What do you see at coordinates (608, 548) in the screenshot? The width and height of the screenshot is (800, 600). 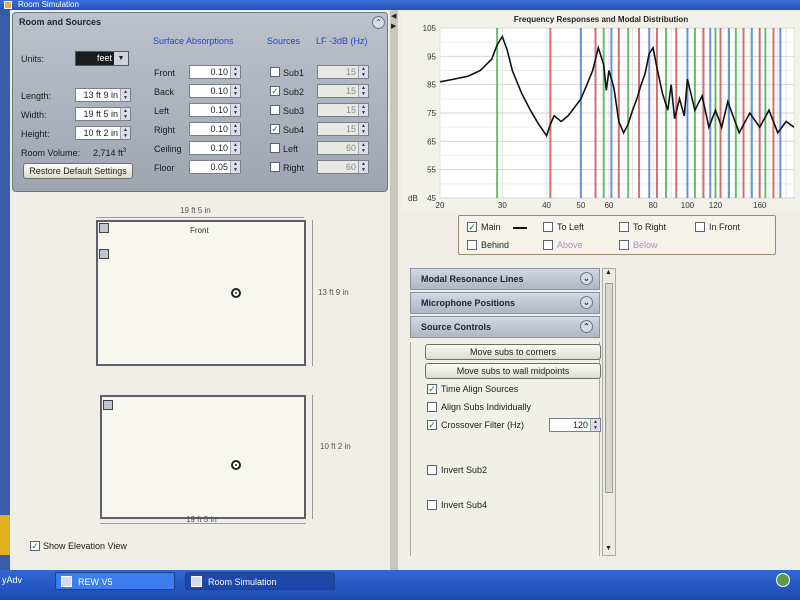 I see `scroll-down-arrow-icon: ▼` at bounding box center [608, 548].